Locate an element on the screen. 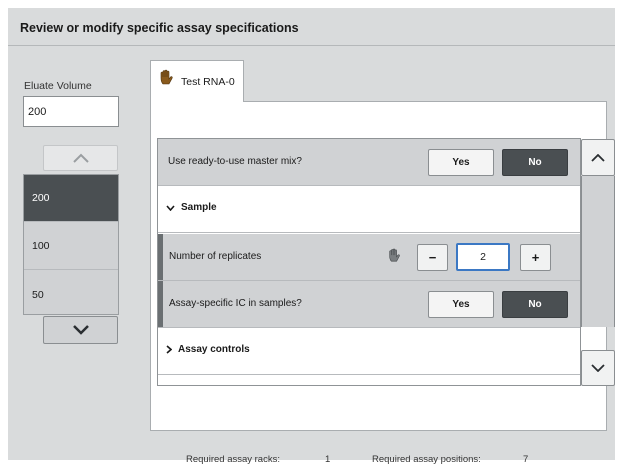 The image size is (623, 468). chevron-right-icon is located at coordinates (169, 349).